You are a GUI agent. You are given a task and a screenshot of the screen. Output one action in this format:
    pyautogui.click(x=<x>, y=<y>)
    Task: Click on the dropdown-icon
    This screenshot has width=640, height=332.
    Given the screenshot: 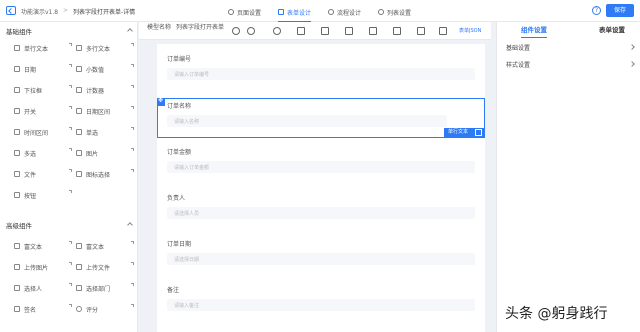 What is the action you would take?
    pyautogui.click(x=17, y=90)
    